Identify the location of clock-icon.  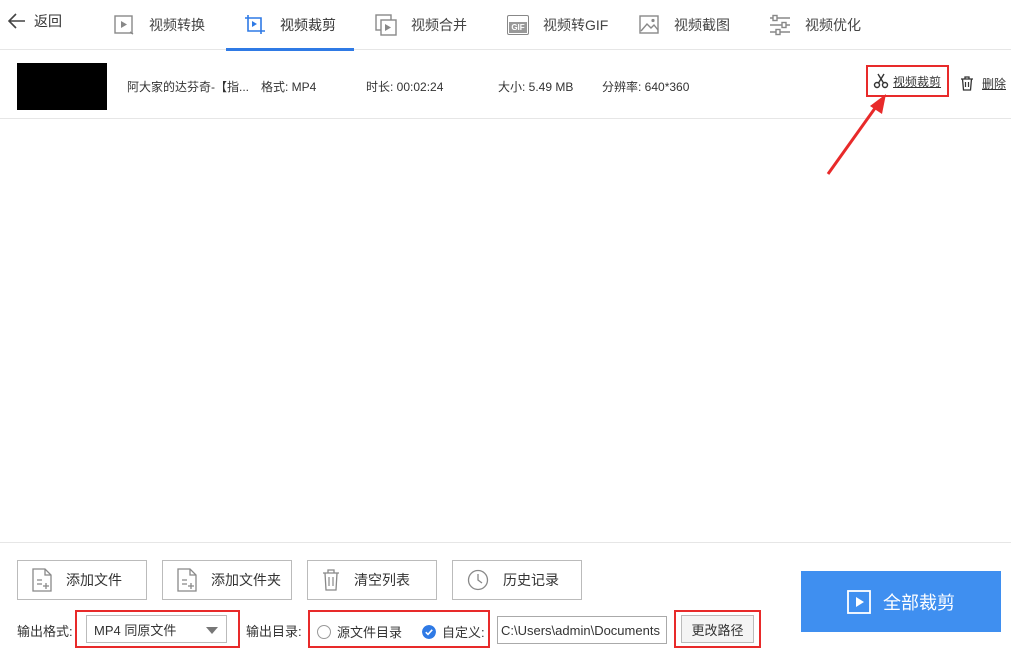
(478, 580).